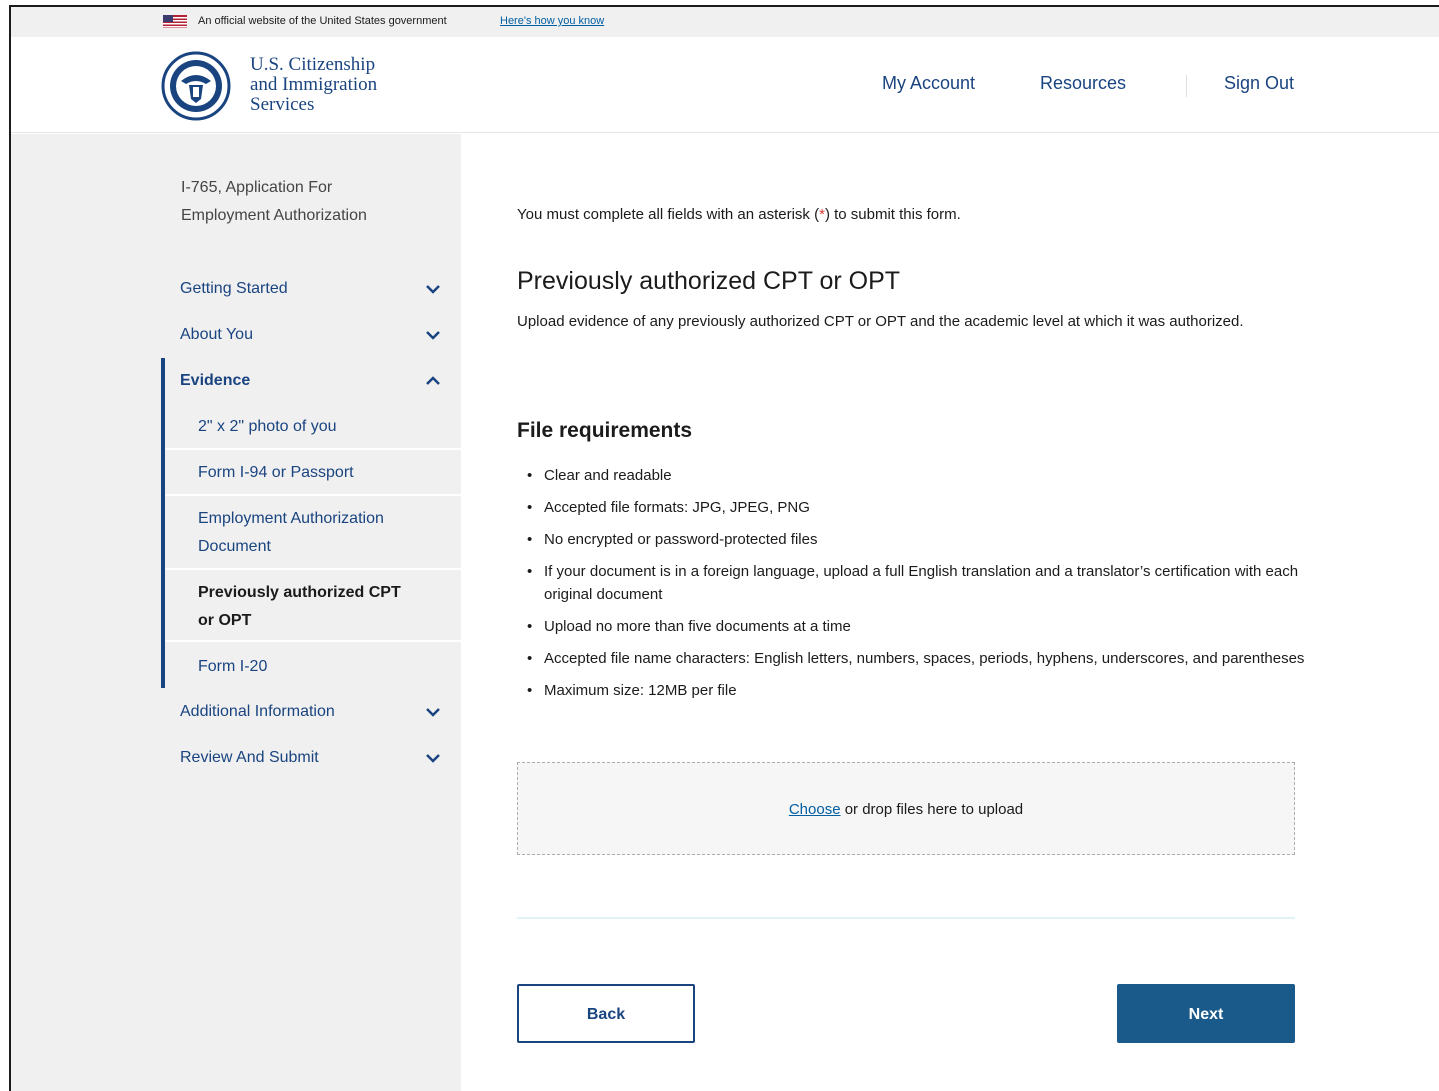  What do you see at coordinates (932, 809) in the screenshot?
I see `dropzone-text: or drop files here to upload` at bounding box center [932, 809].